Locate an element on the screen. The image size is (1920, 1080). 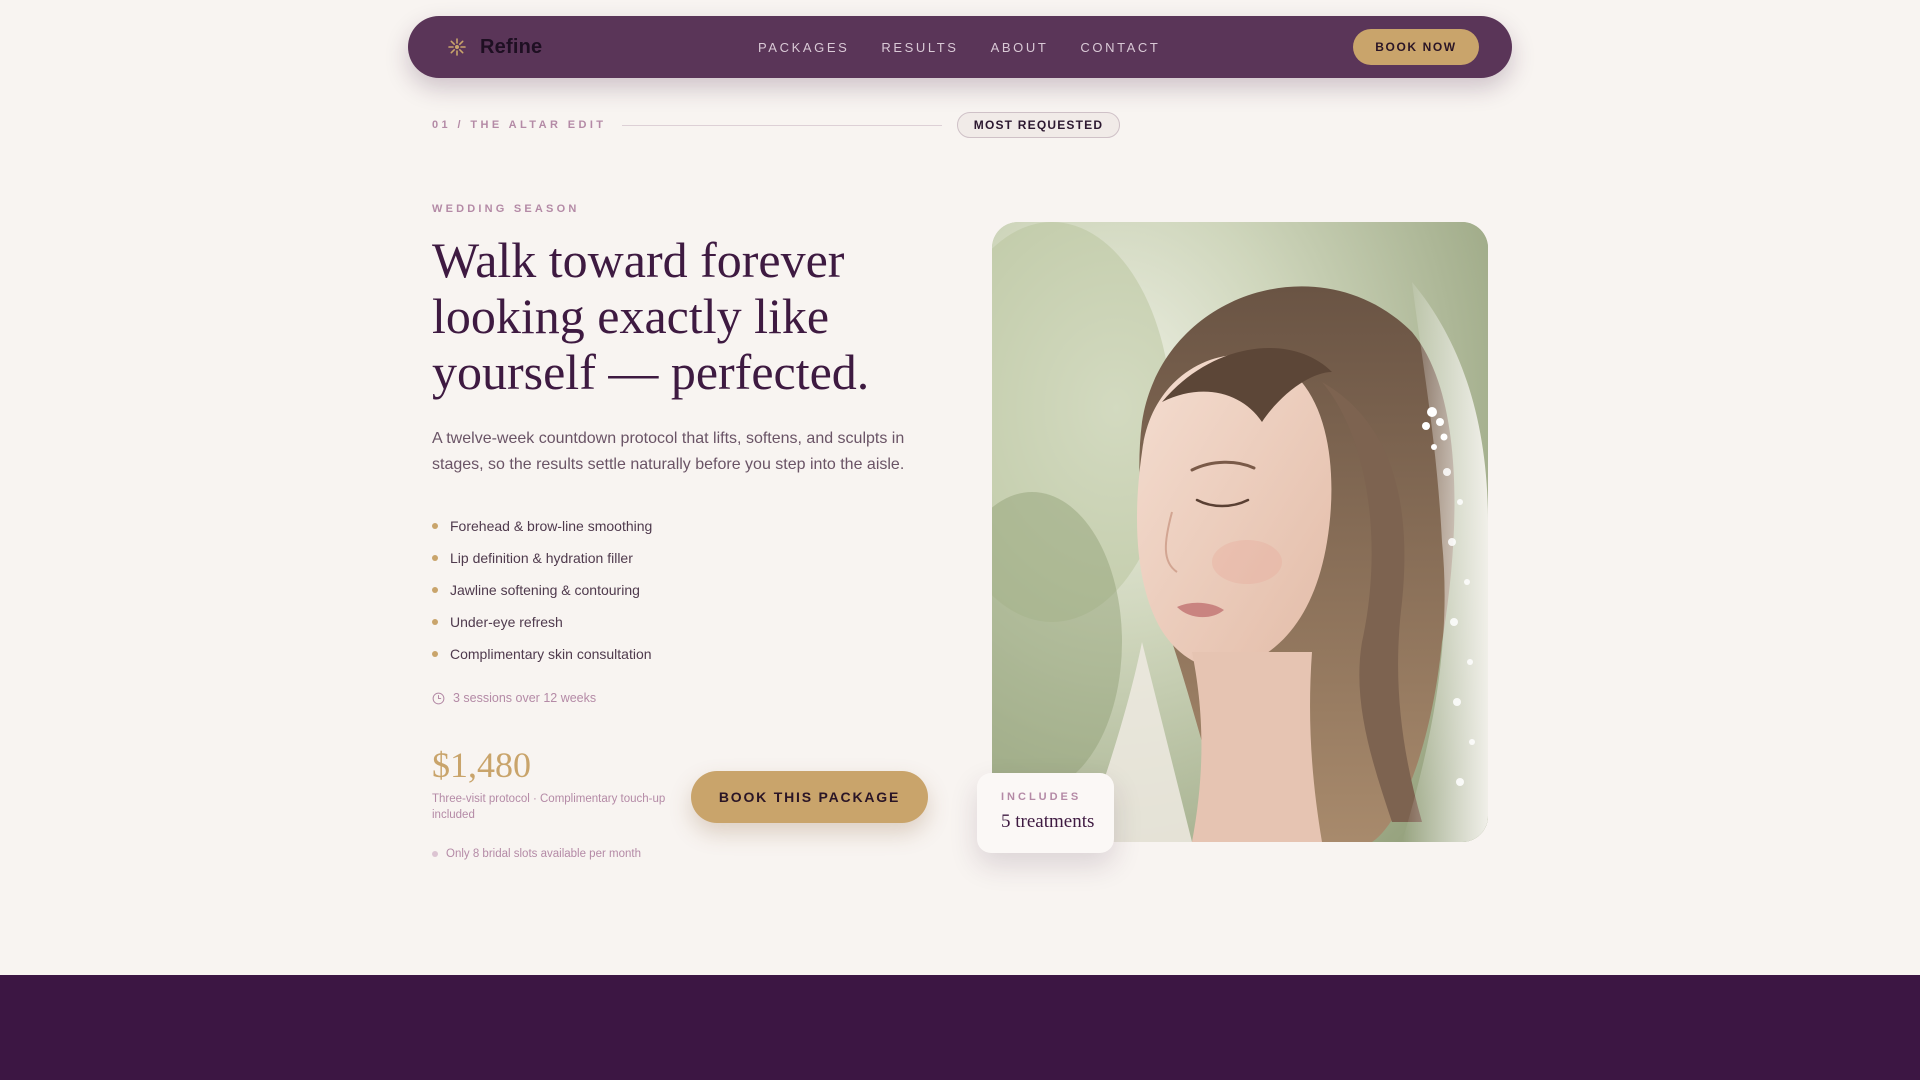
feature-item: Jawline softening & contouring is located at coordinates (542, 590).